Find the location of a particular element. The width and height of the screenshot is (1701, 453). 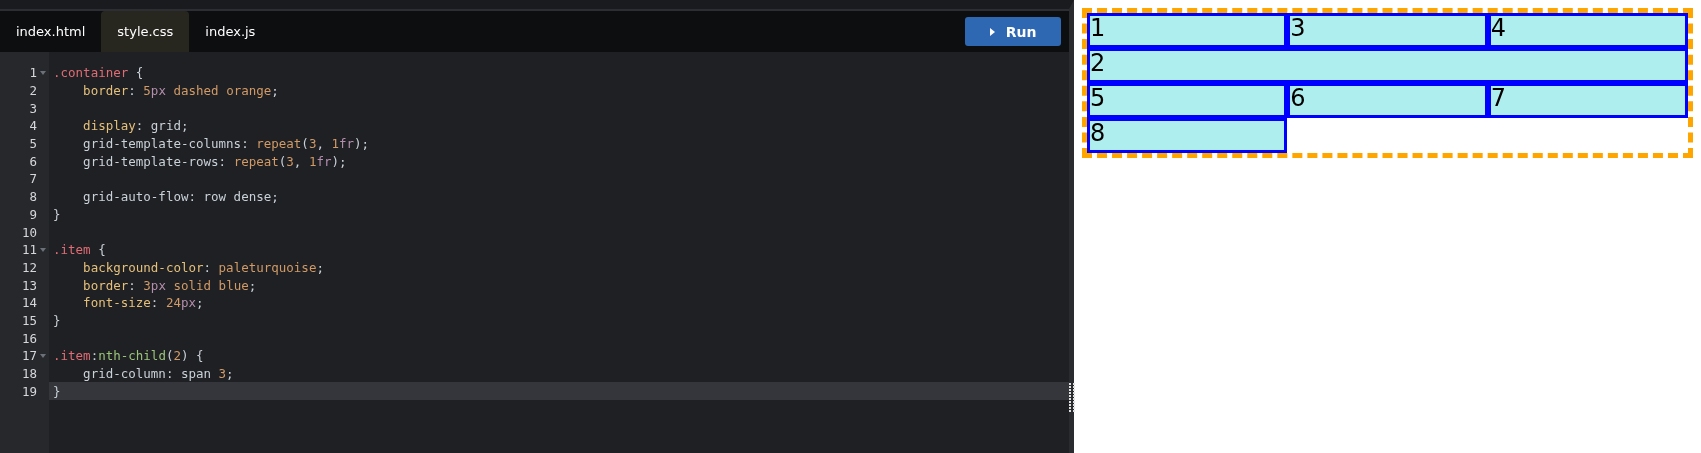

file-tab: index.html is located at coordinates (51, 31).